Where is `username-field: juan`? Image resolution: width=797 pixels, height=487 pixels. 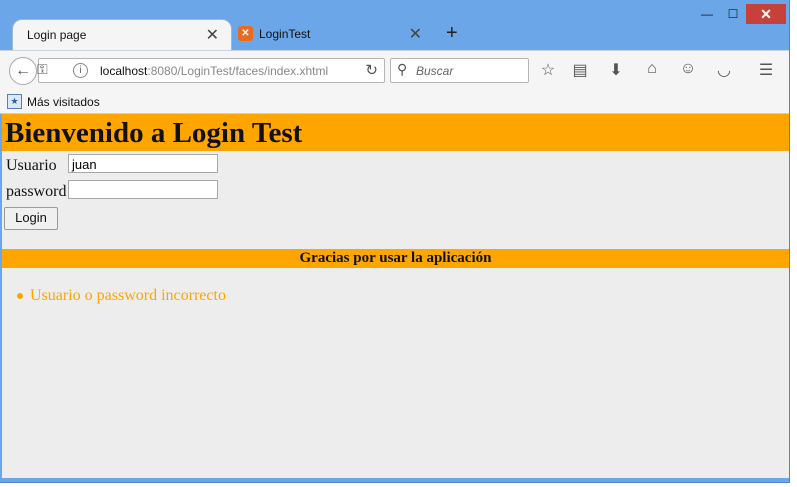
username-field: juan is located at coordinates (143, 163).